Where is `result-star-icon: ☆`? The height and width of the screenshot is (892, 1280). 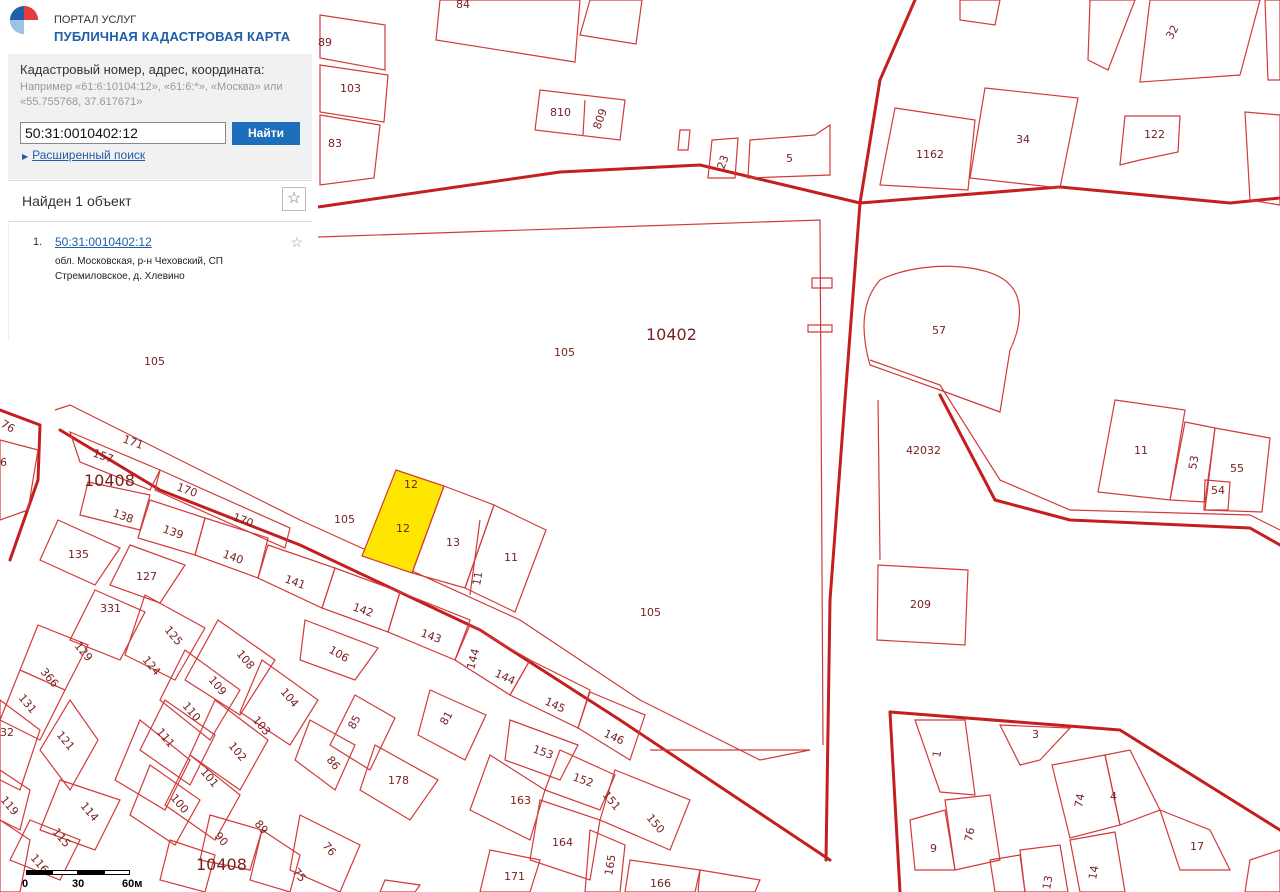
result-star-icon: ☆ is located at coordinates (296, 242).